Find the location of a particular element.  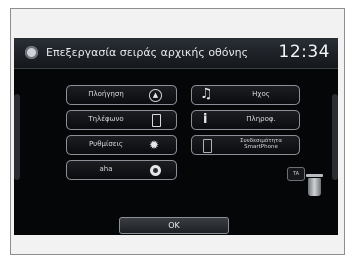

trash-icon is located at coordinates (314, 185).